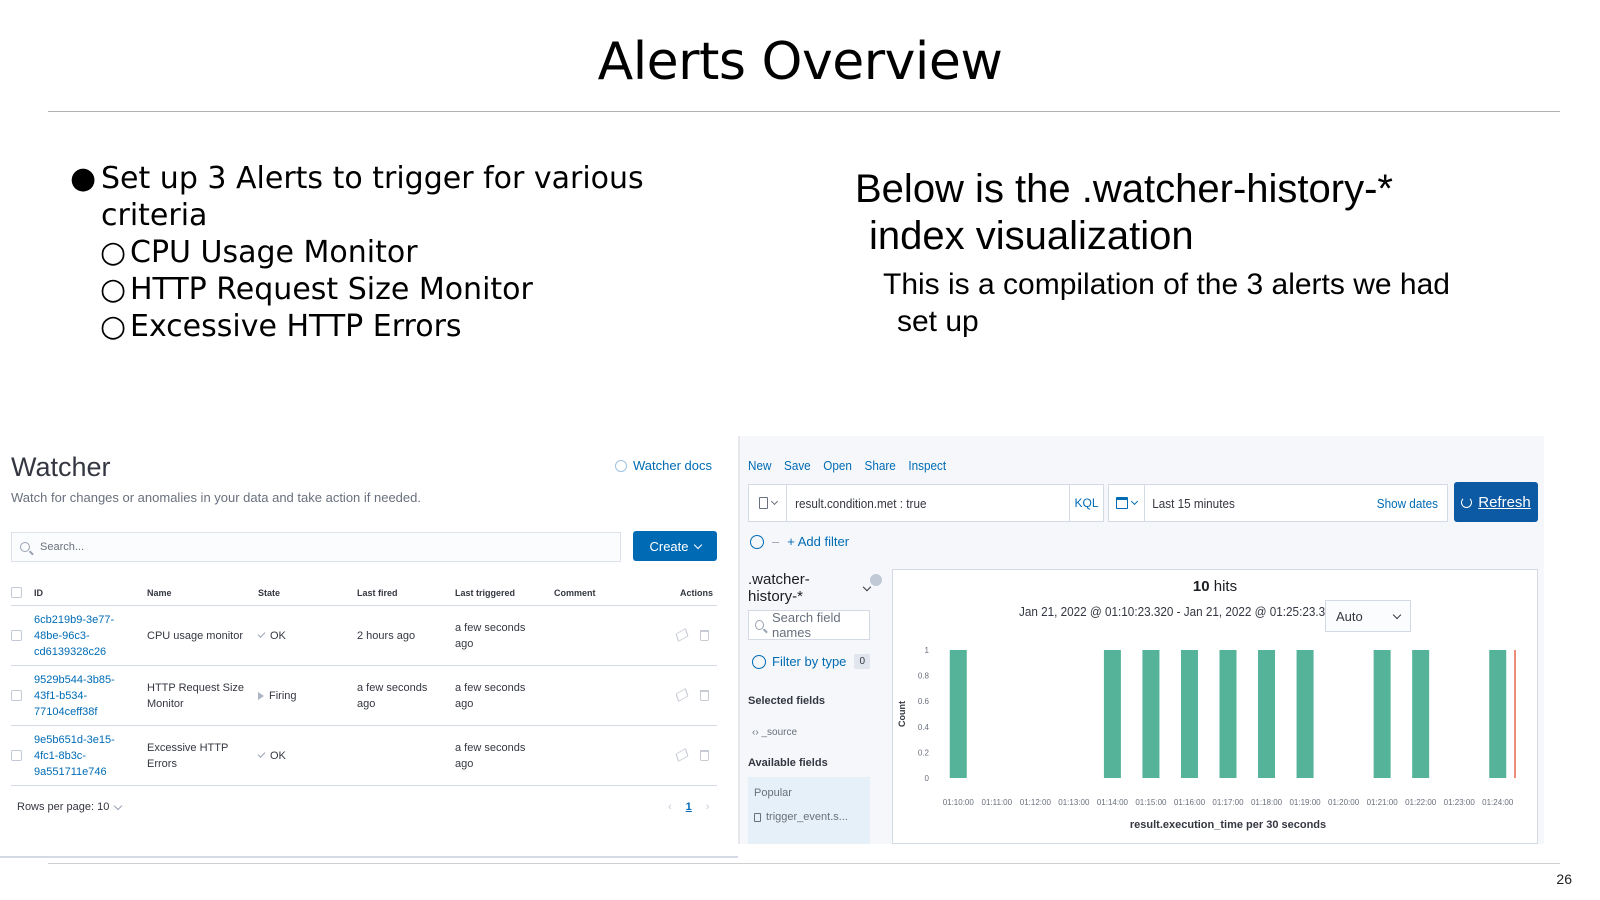  I want to click on menu-share: Share, so click(880, 465).